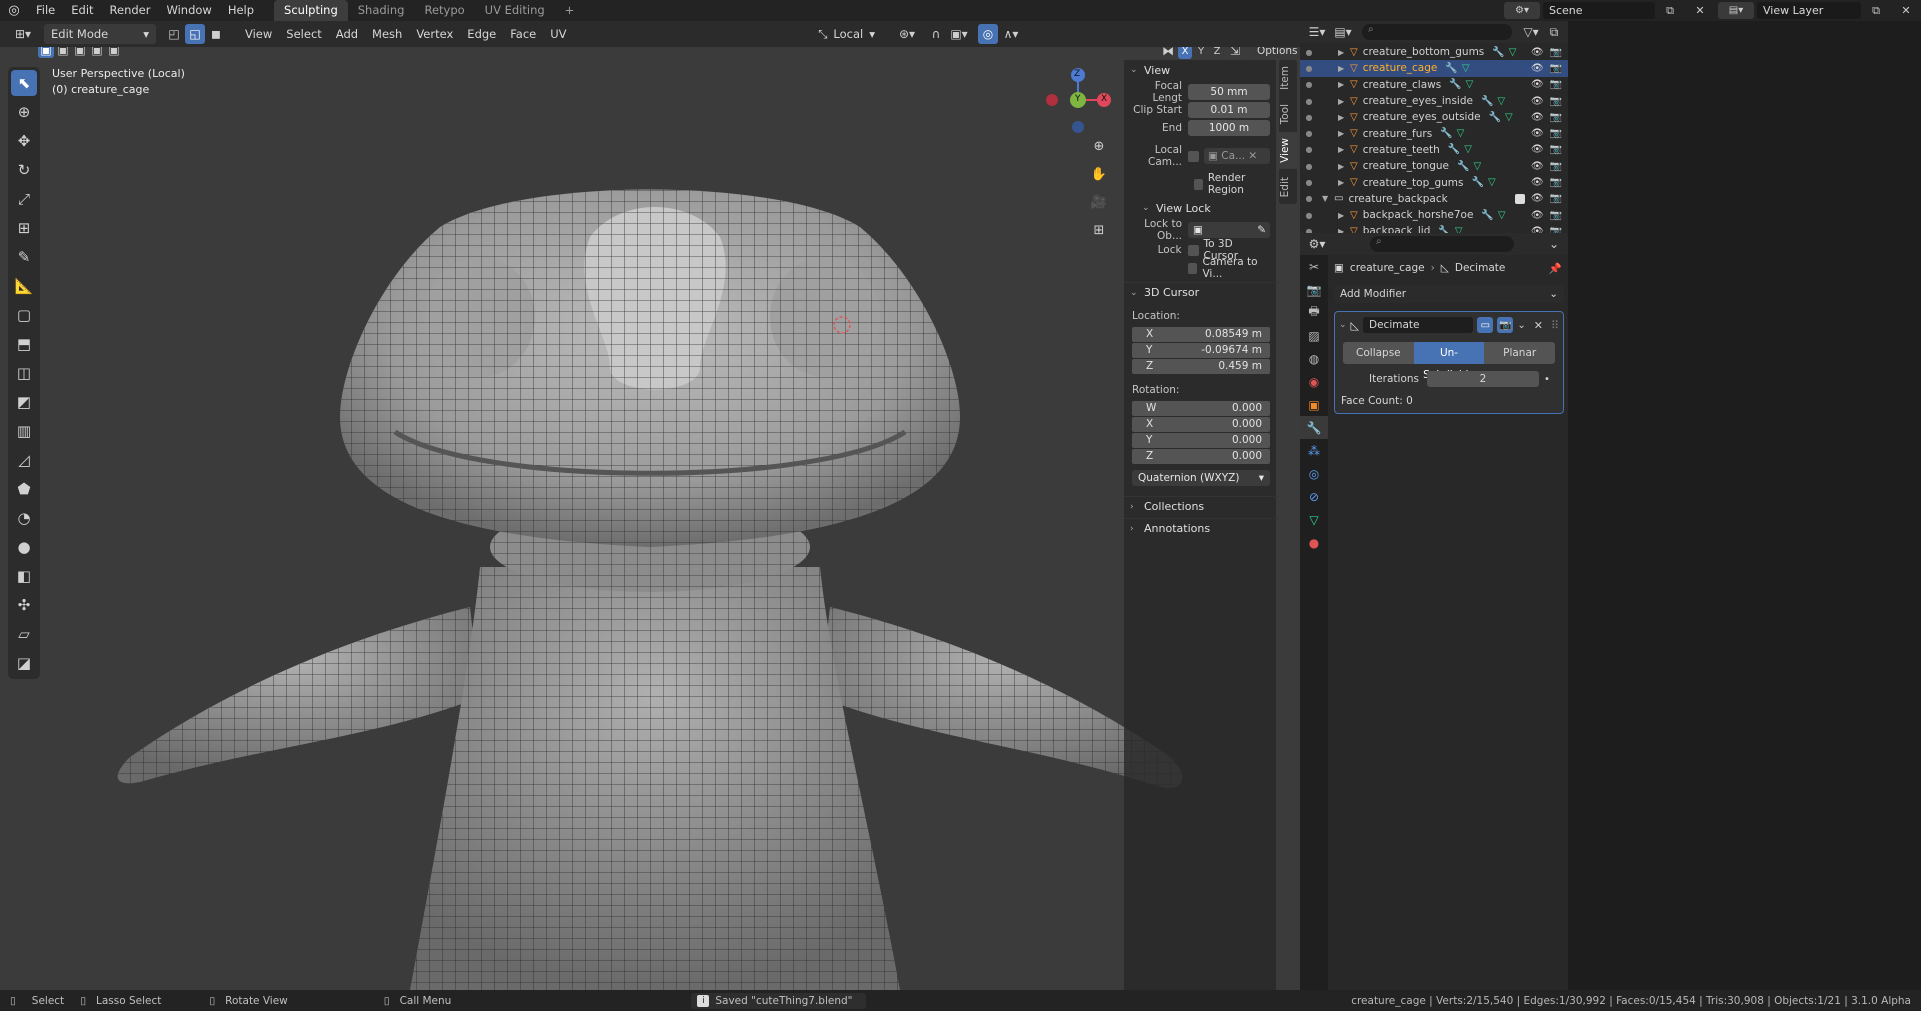 The width and height of the screenshot is (1921, 1011). I want to click on view-layer-selector-icon: ▤▾, so click(1736, 10).